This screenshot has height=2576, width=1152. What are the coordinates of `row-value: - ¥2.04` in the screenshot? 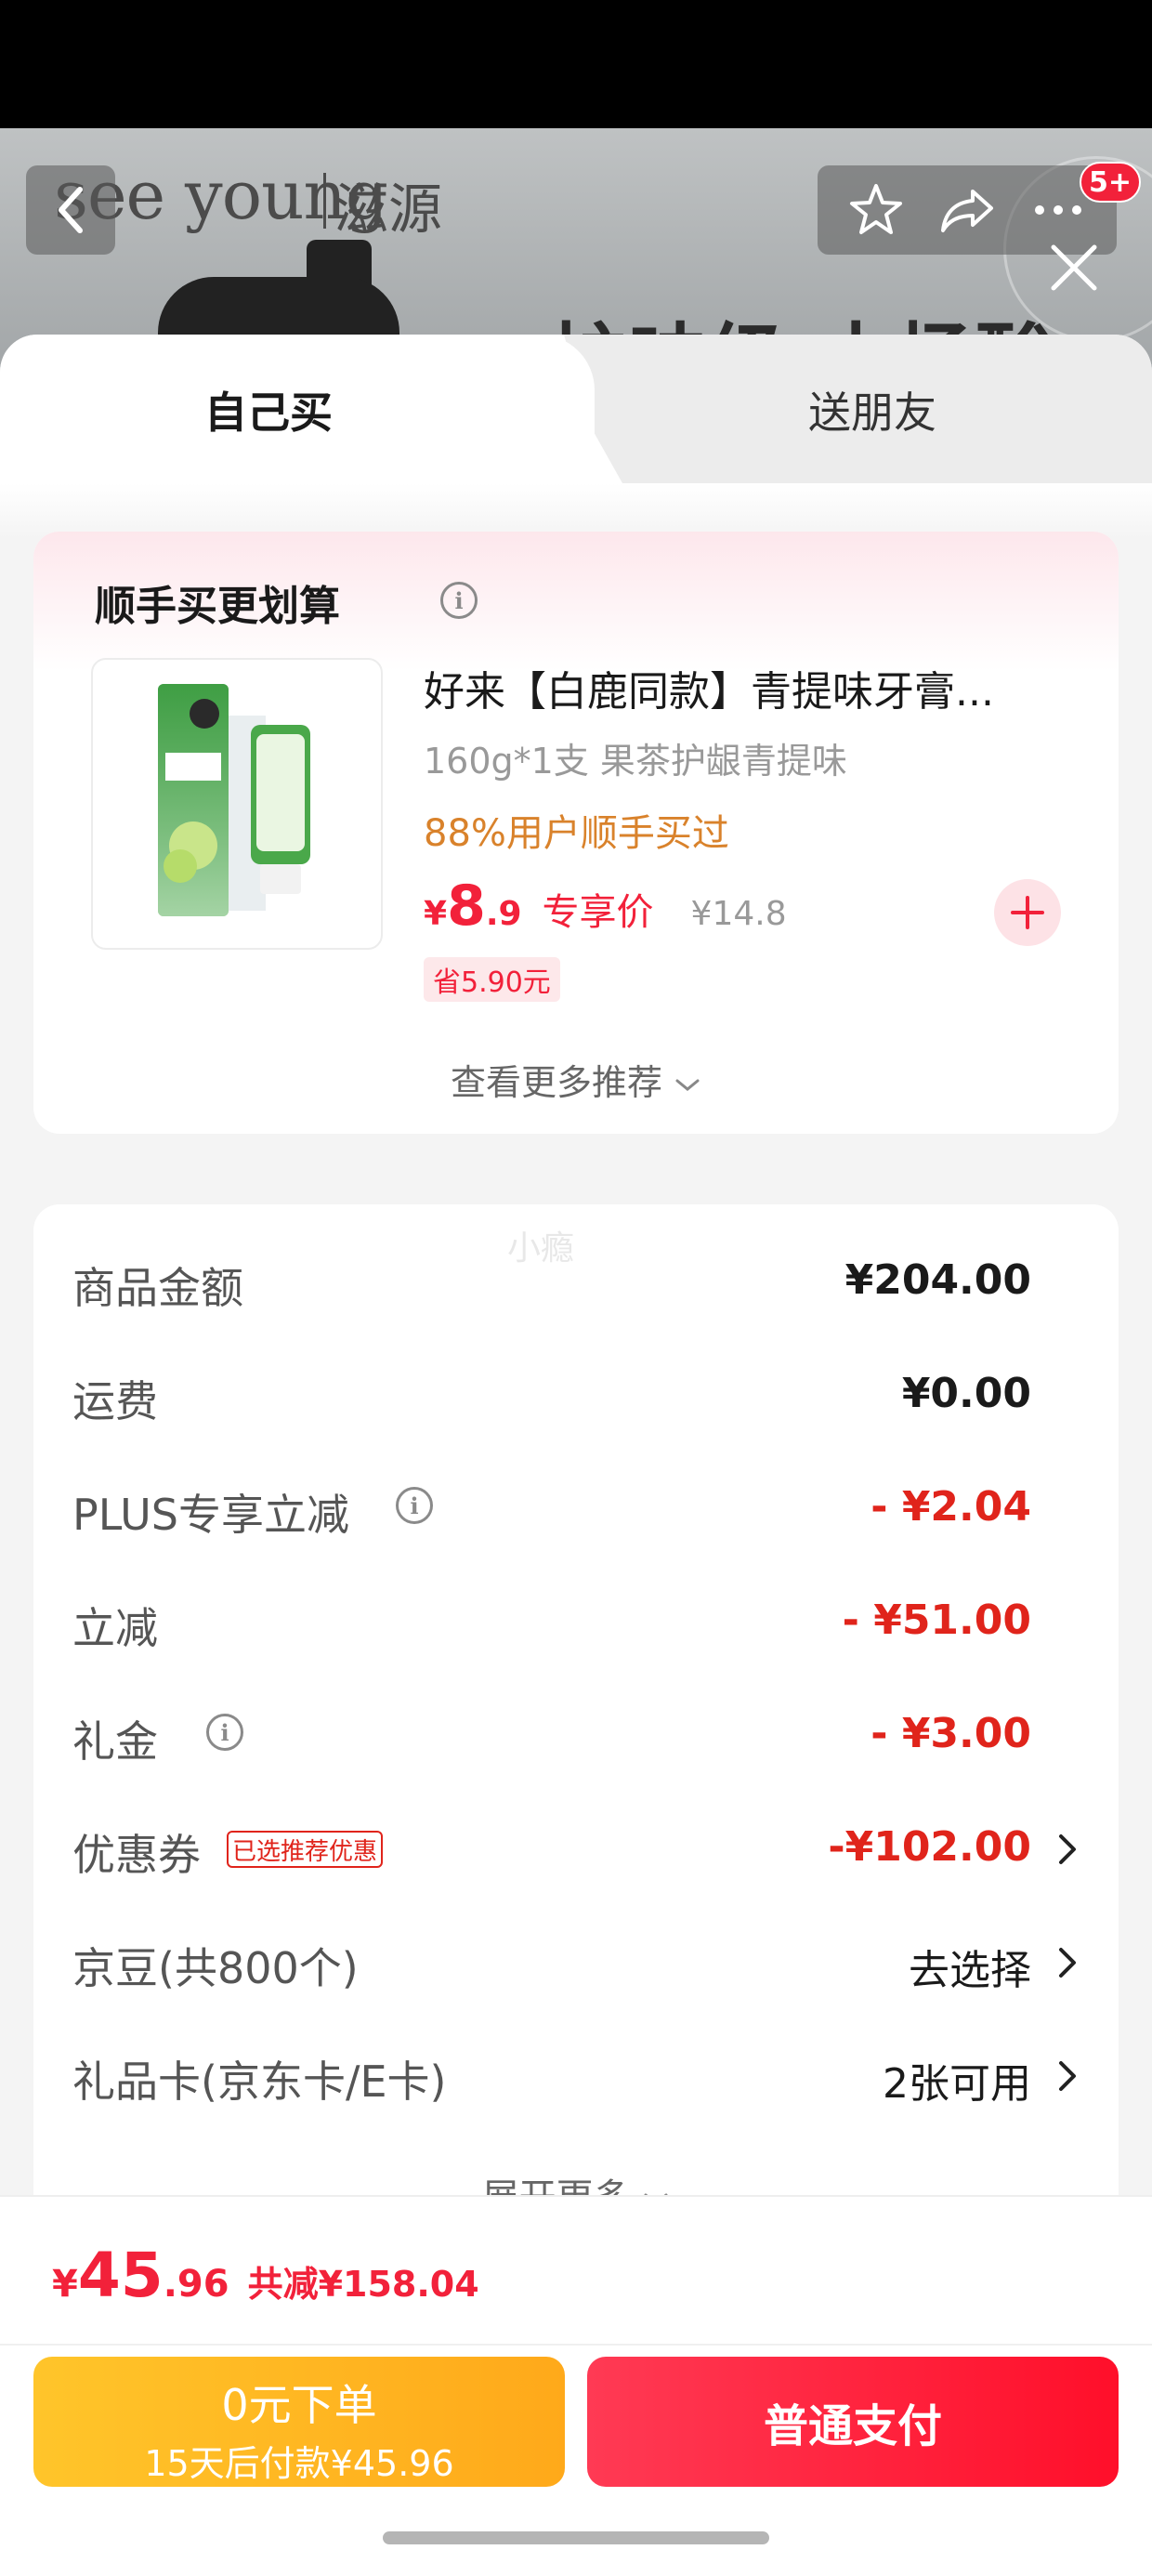 It's located at (951, 1507).